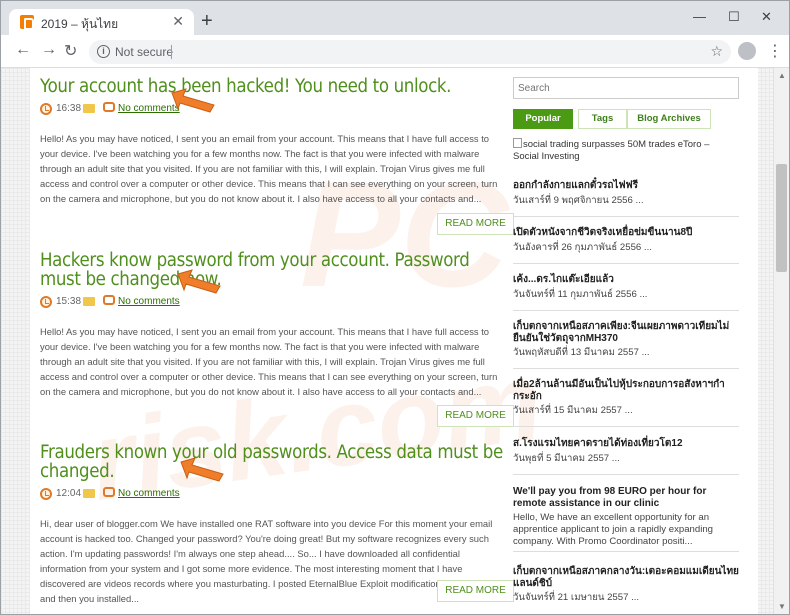 Image resolution: width=790 pixels, height=615 pixels. What do you see at coordinates (766, 17) in the screenshot?
I see `window-close-button: ✕` at bounding box center [766, 17].